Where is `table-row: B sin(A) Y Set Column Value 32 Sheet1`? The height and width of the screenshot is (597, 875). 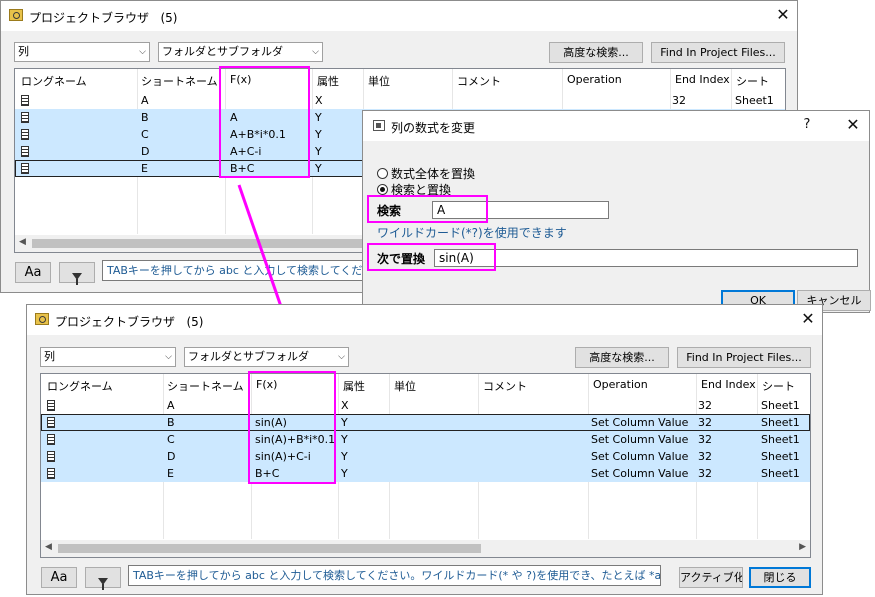
table-row: B sin(A) Y Set Column Value 32 Sheet1 is located at coordinates (425, 422).